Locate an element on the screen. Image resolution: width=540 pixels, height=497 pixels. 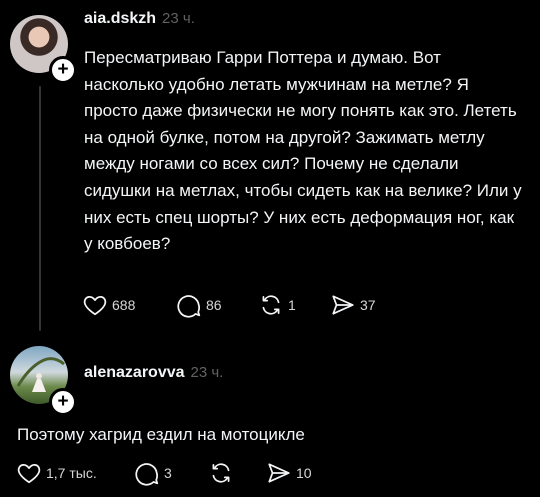
like-button: 1,7 тыс. is located at coordinates (75, 473).